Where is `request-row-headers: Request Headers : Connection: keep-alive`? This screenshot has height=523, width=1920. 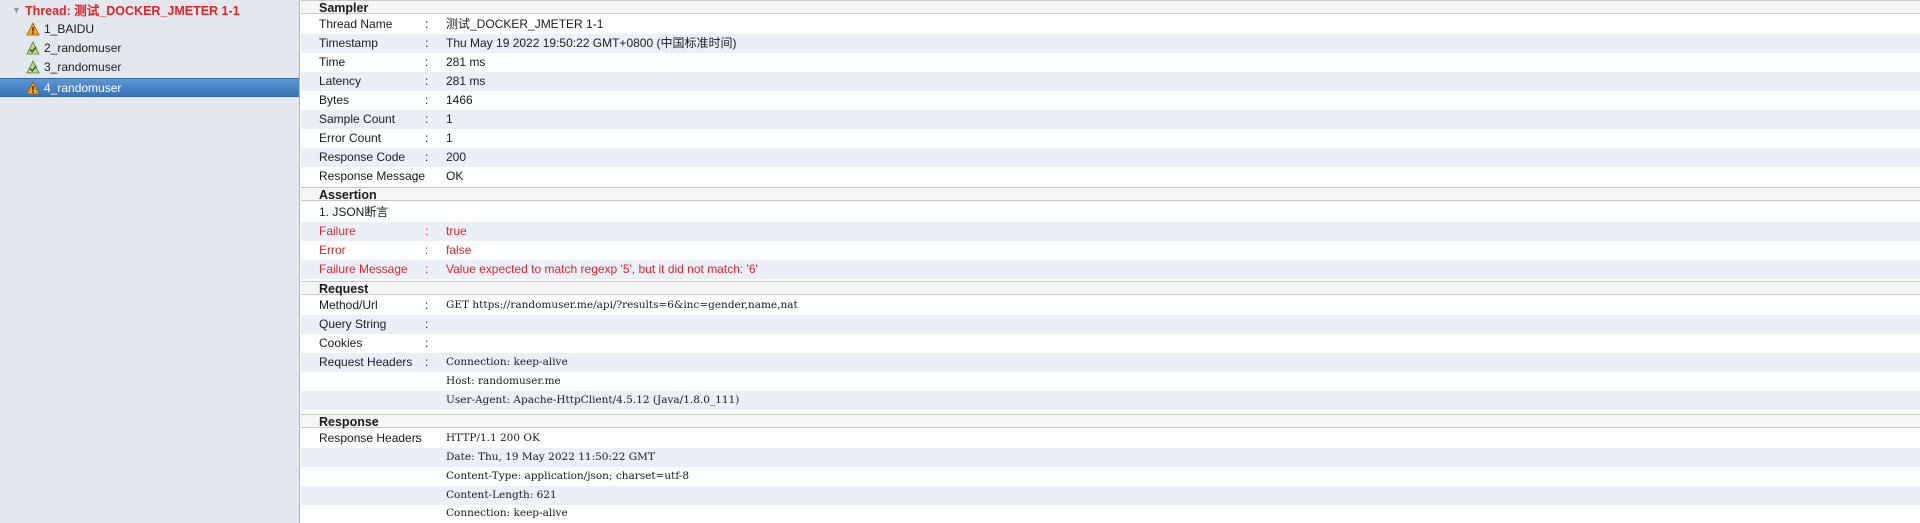 request-row-headers: Request Headers : Connection: keep-alive is located at coordinates (1110, 362).